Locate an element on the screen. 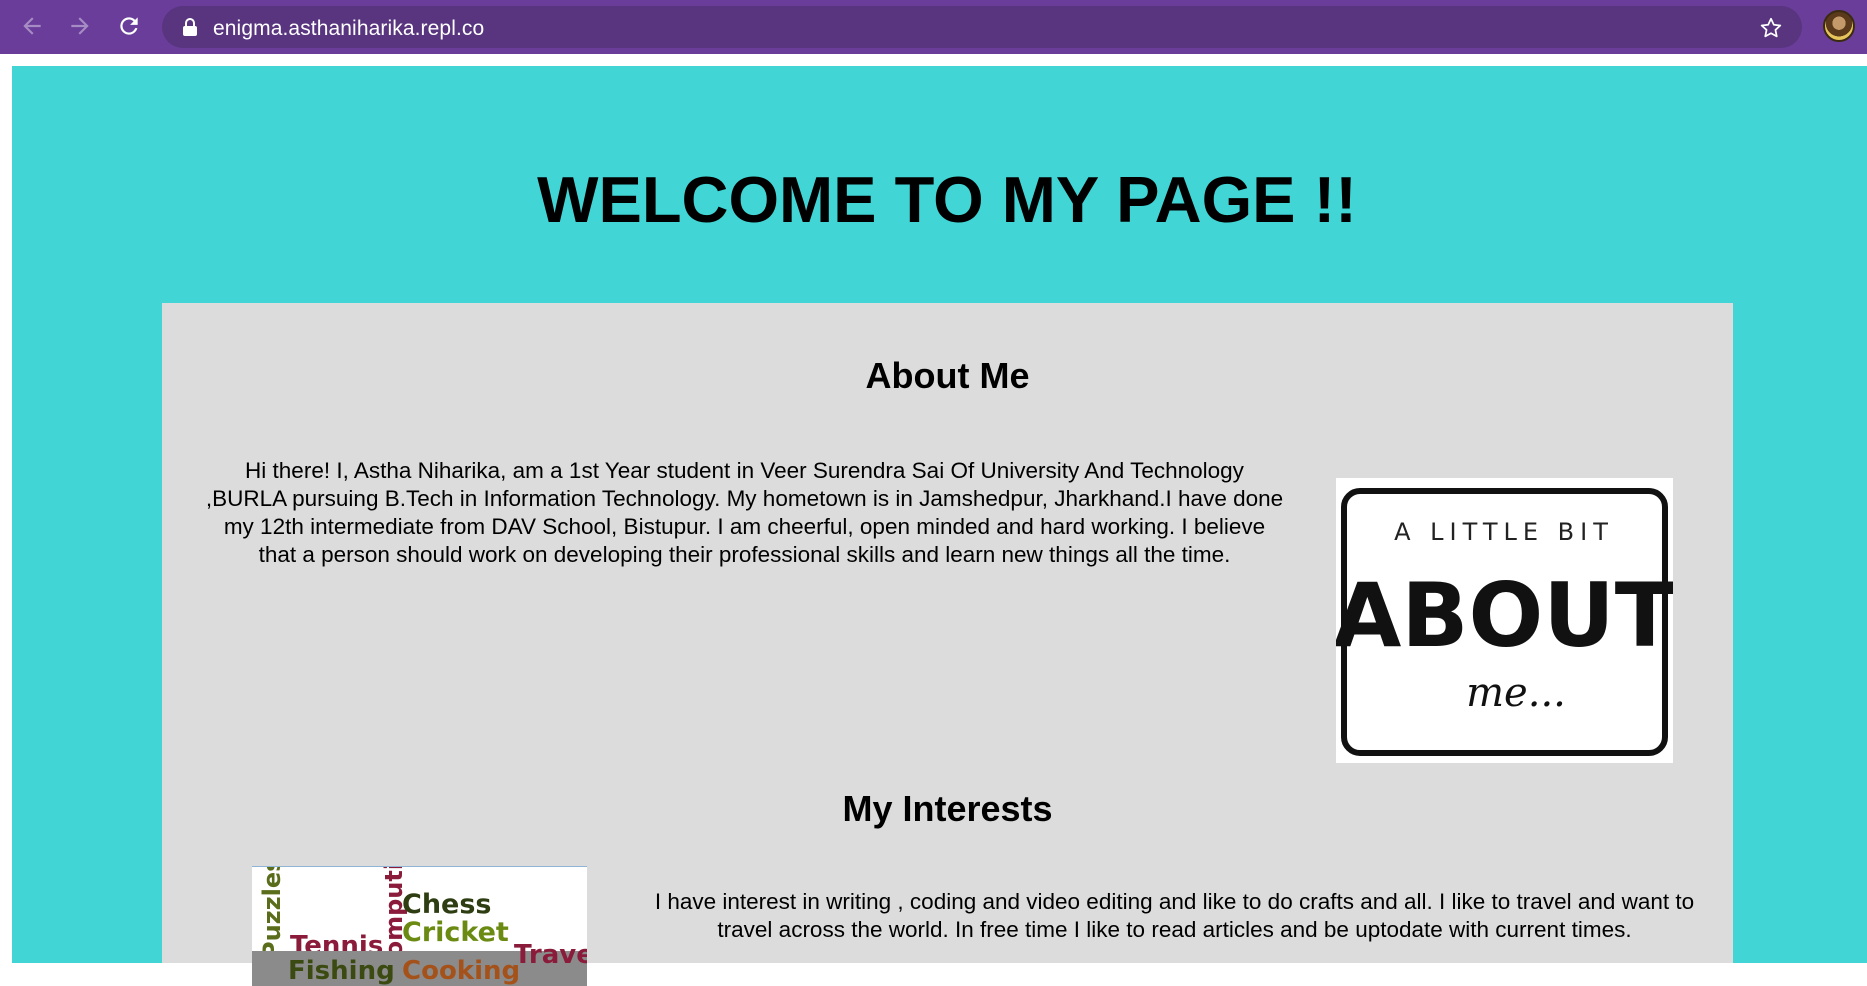  url-text: enigma.asthaniharika.repl.co is located at coordinates (349, 28).